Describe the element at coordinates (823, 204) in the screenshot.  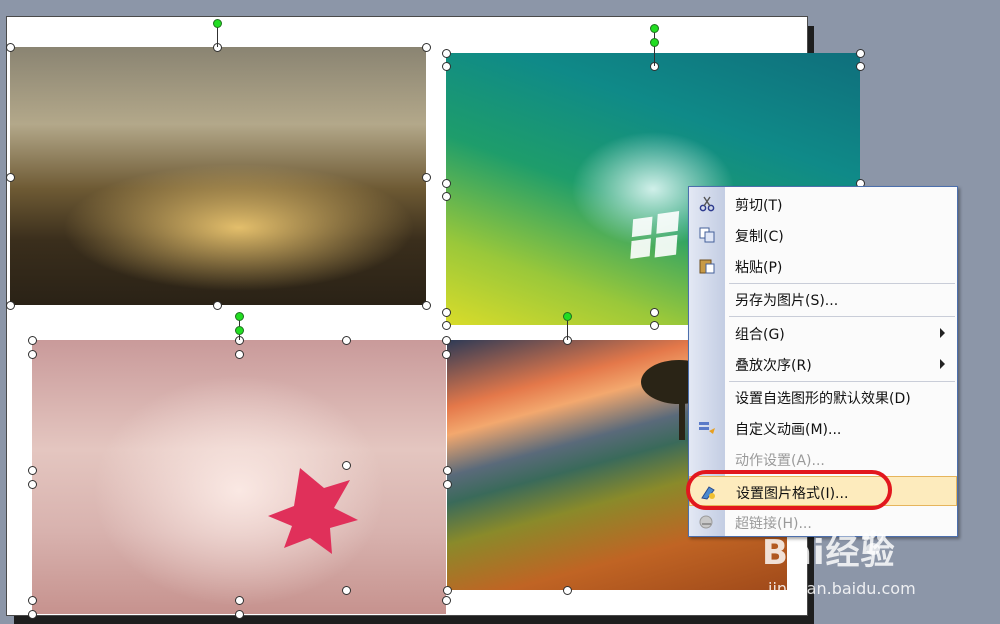
I see `menu-item-cut: 剪切(T)` at that location.